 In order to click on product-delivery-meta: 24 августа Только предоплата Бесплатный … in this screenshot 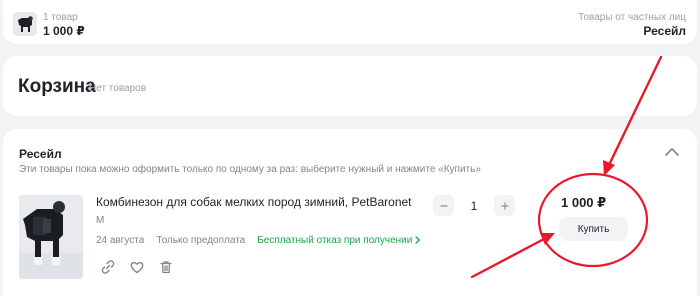, I will do `click(258, 240)`.